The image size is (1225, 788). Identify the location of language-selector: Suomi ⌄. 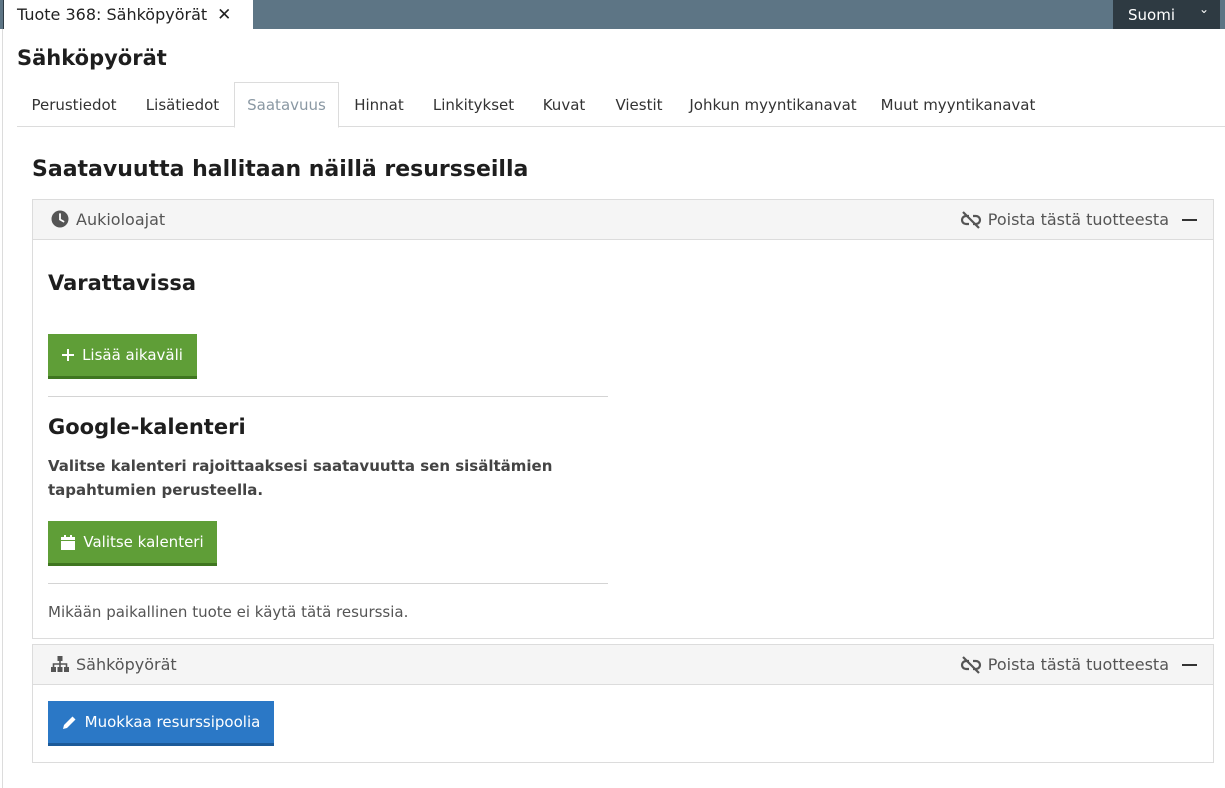
(1166, 14).